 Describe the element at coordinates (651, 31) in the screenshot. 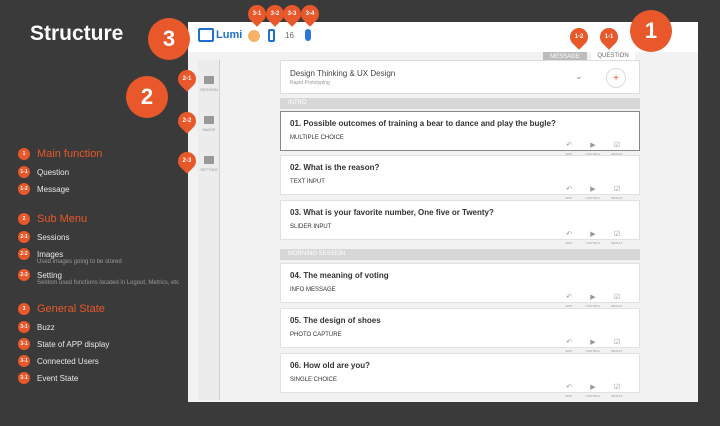

I see `marker-1: 1` at that location.